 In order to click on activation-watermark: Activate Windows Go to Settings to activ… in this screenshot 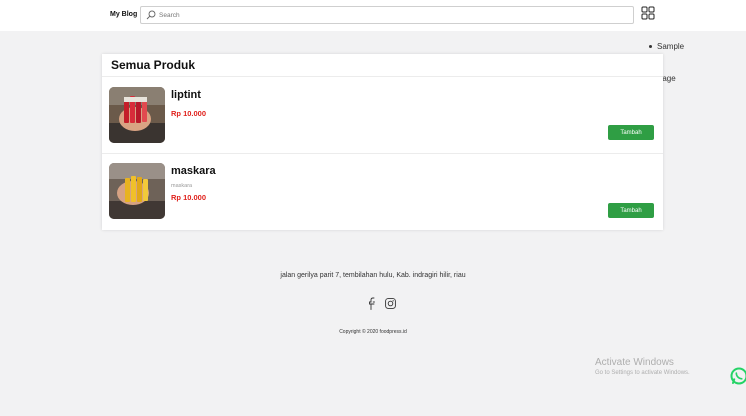, I will do `click(642, 366)`.